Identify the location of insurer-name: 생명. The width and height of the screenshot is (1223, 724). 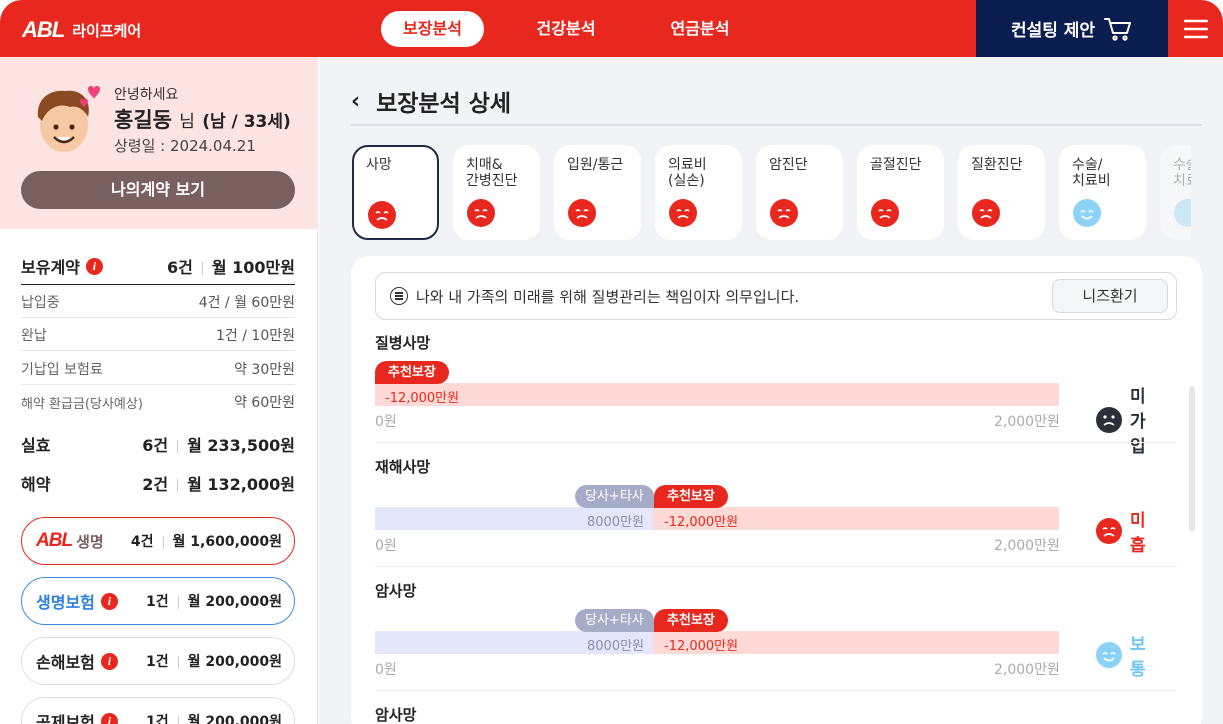
(90, 541).